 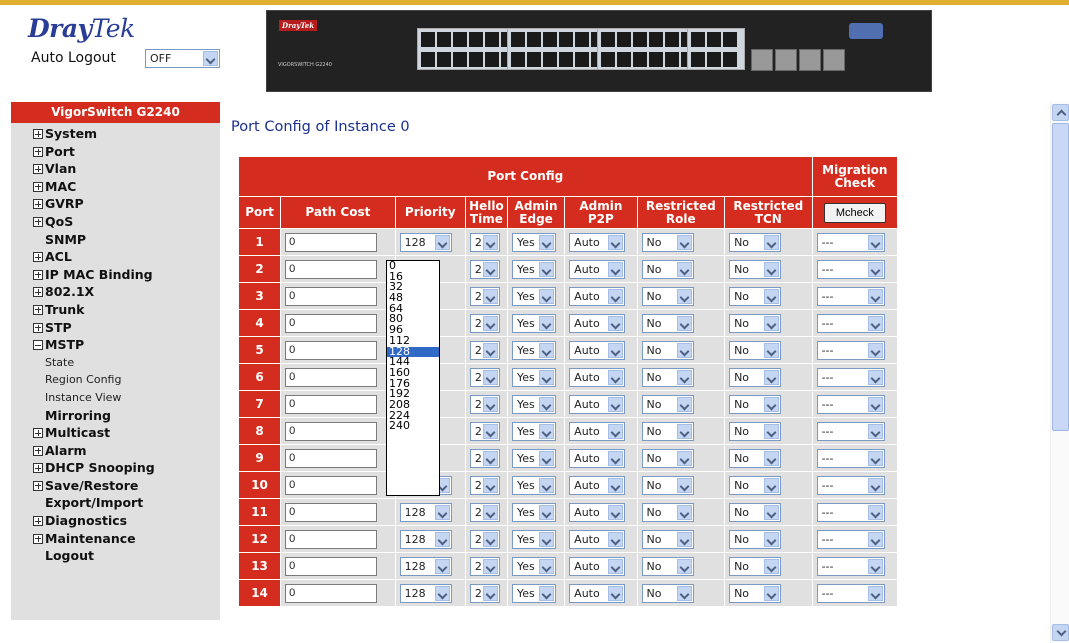 I want to click on sidebar-subitem-state: State, so click(x=115, y=363).